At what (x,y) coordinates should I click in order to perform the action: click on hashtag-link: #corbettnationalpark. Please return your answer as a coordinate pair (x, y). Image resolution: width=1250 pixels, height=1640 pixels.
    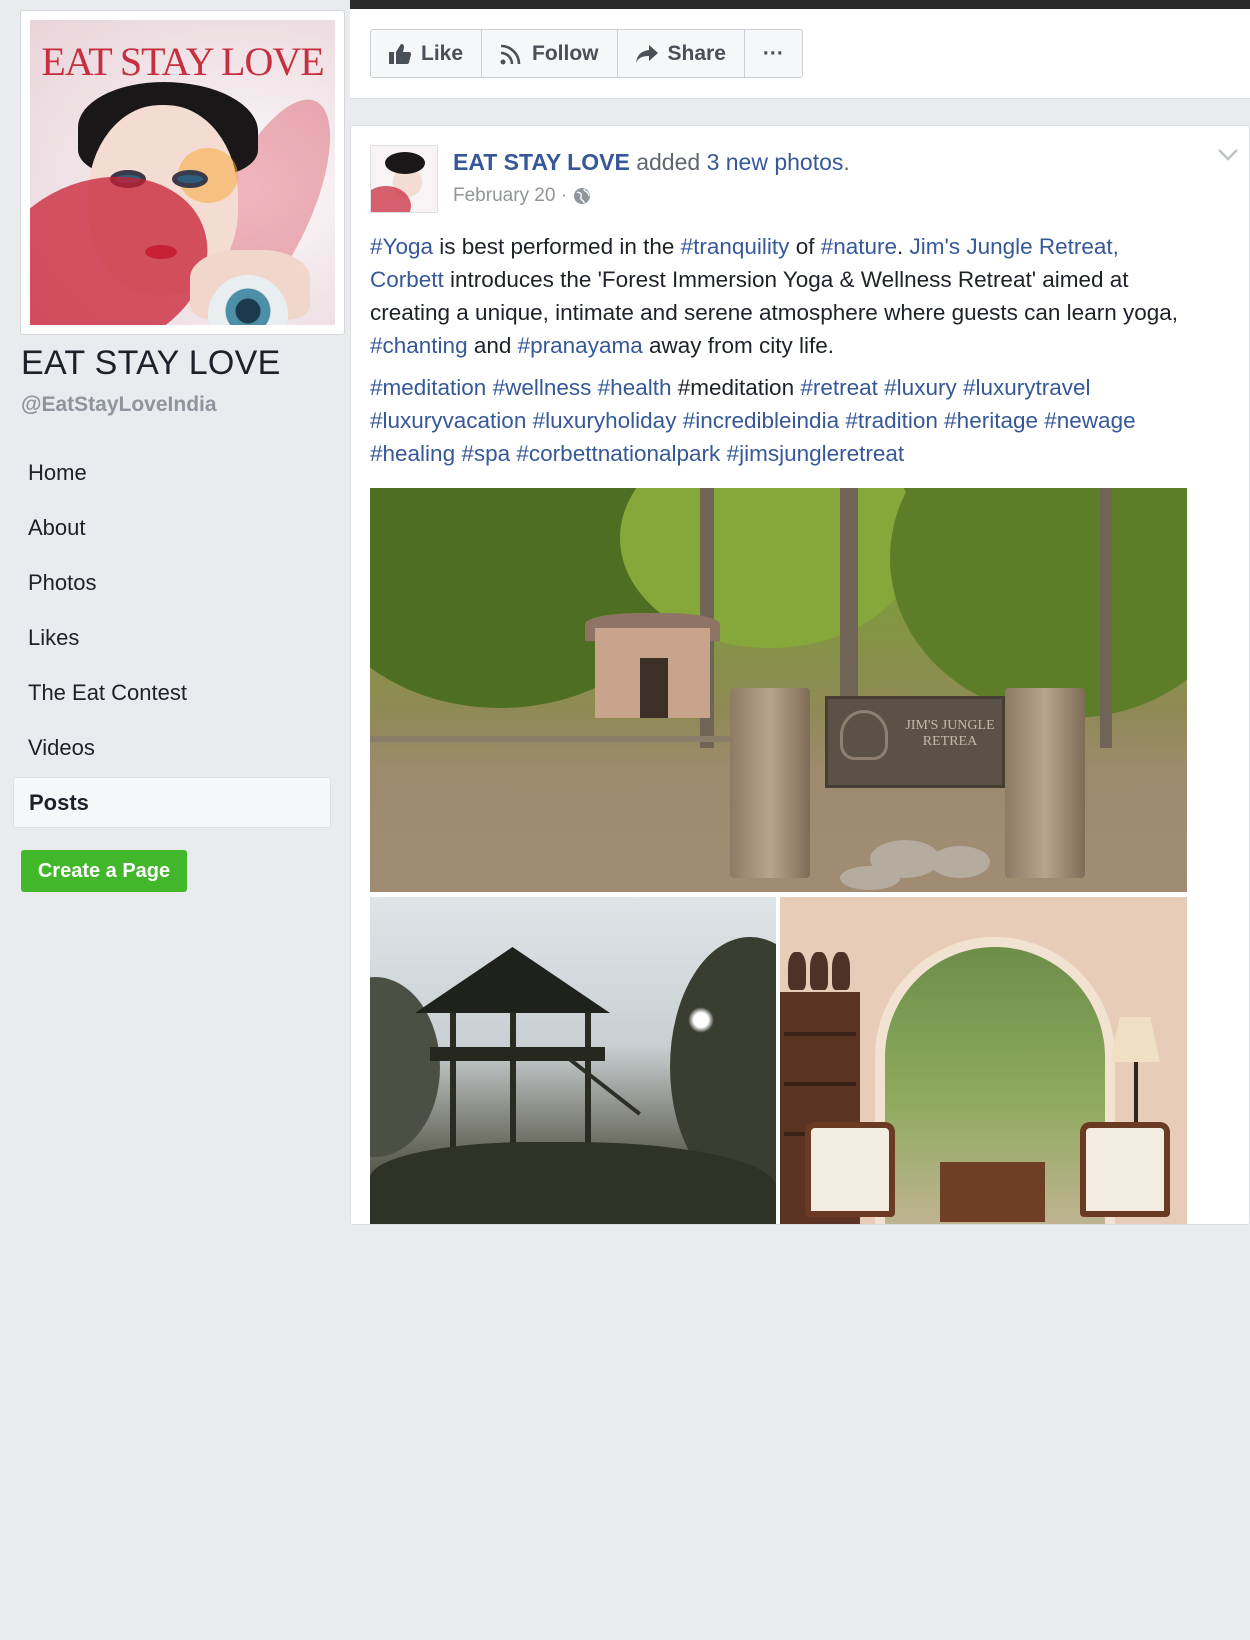
    Looking at the image, I should click on (618, 453).